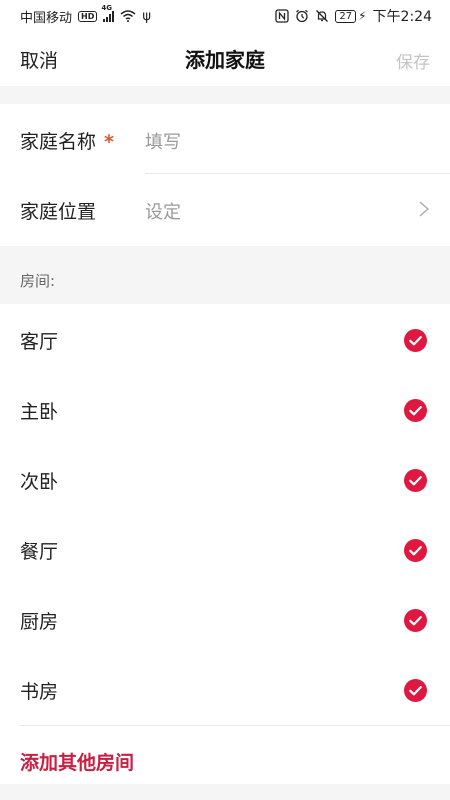  I want to click on mute-bell-icon, so click(322, 16).